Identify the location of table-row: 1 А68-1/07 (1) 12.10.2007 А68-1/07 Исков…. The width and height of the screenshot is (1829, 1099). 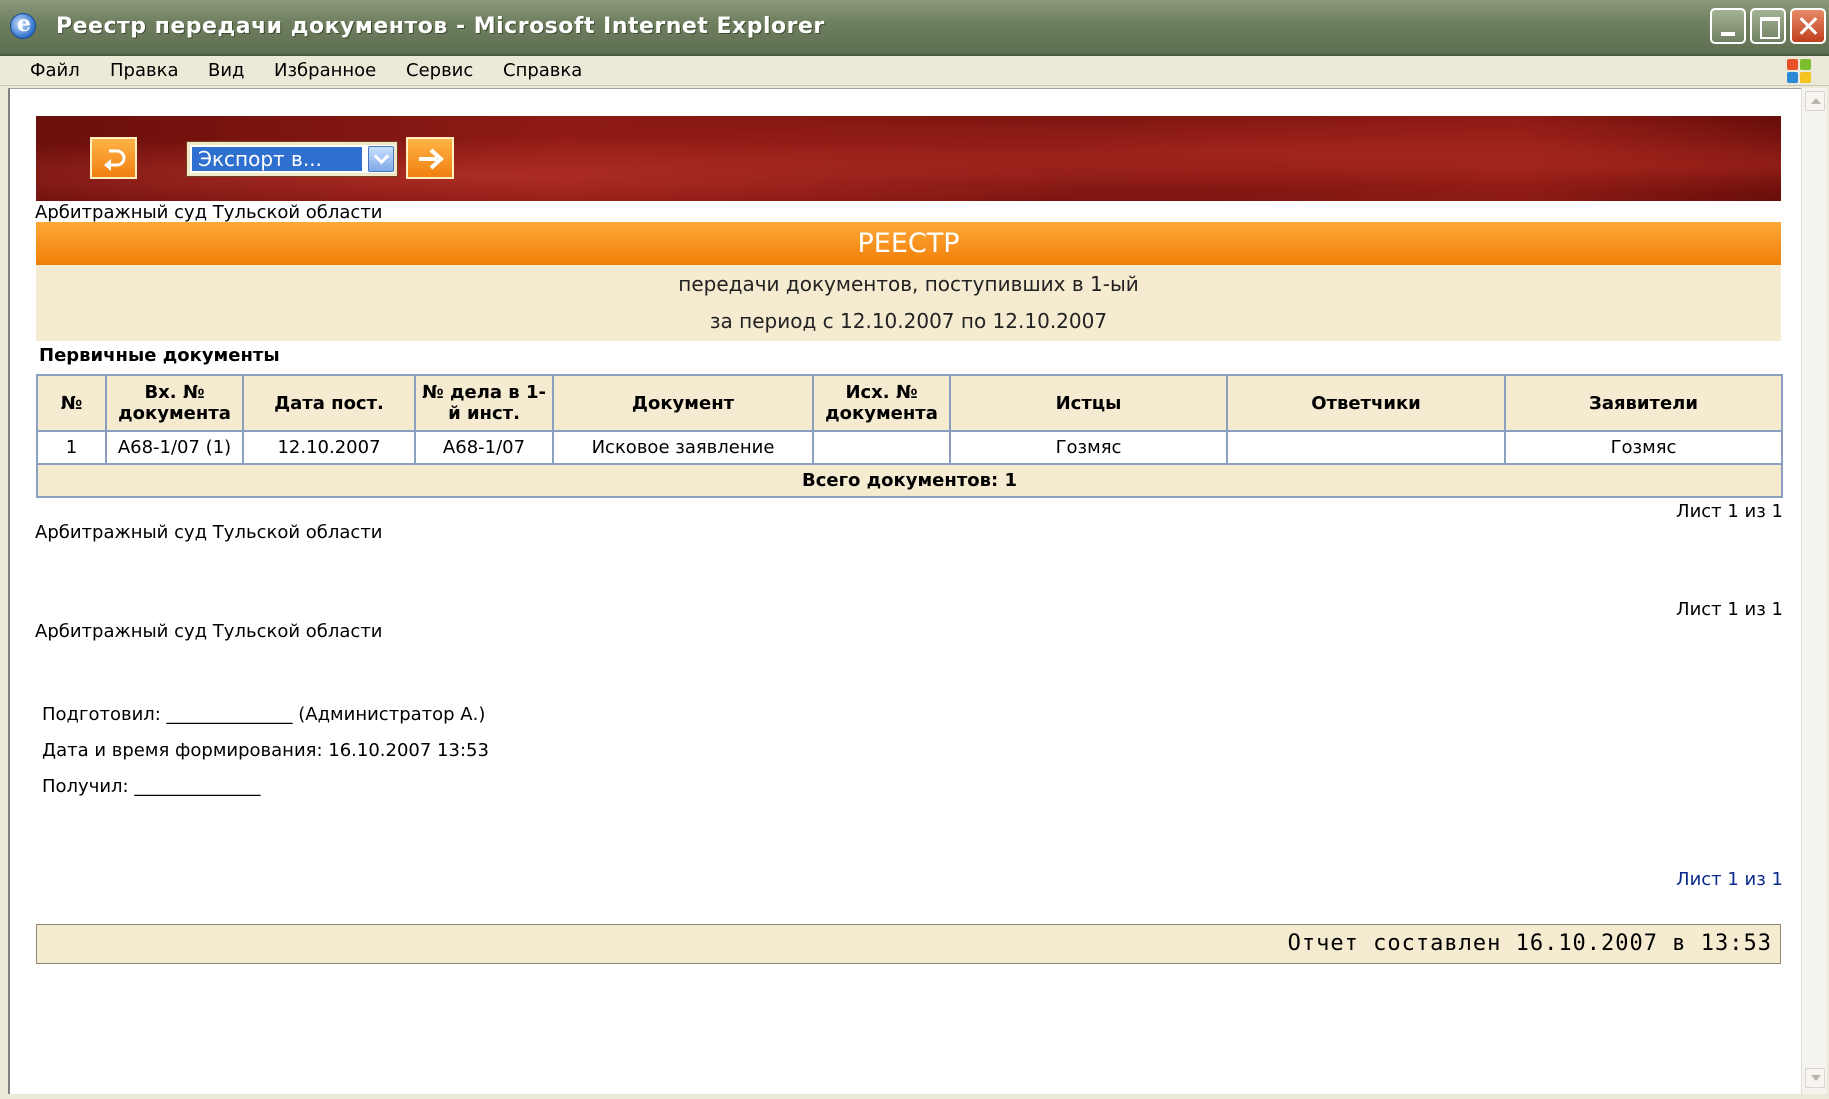
(909, 447).